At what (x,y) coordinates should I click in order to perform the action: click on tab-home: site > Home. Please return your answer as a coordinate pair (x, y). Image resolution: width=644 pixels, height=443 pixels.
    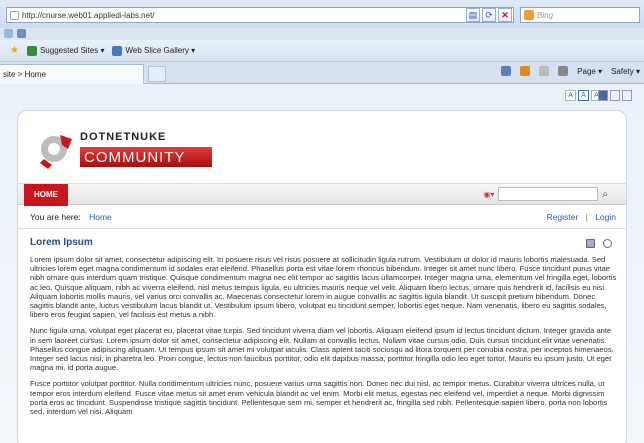
    Looking at the image, I should click on (72, 74).